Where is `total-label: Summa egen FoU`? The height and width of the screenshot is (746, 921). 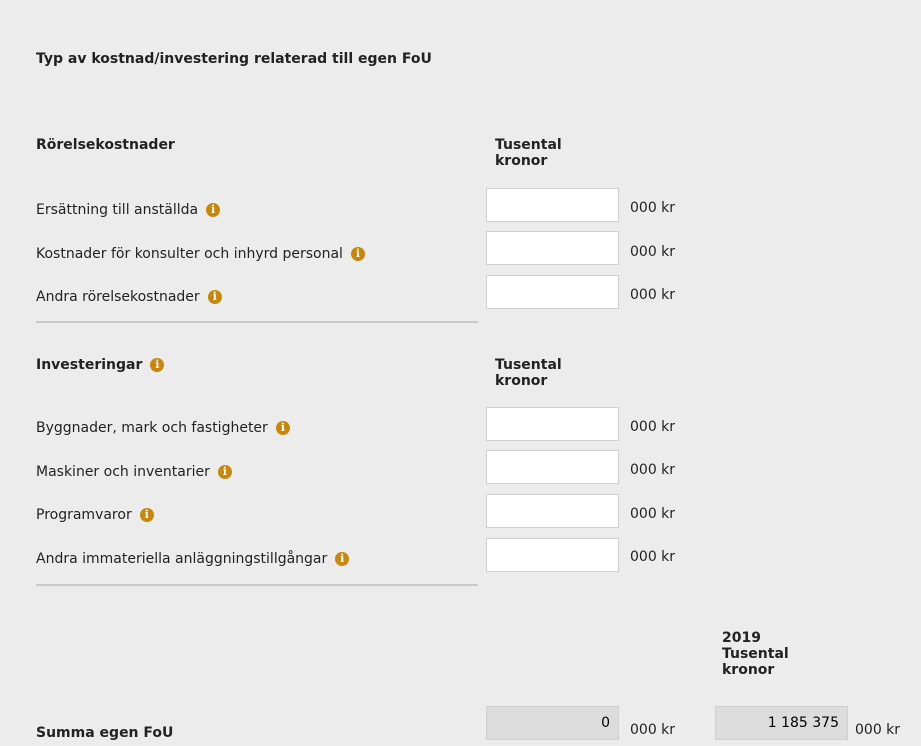
total-label: Summa egen FoU is located at coordinates (105, 733).